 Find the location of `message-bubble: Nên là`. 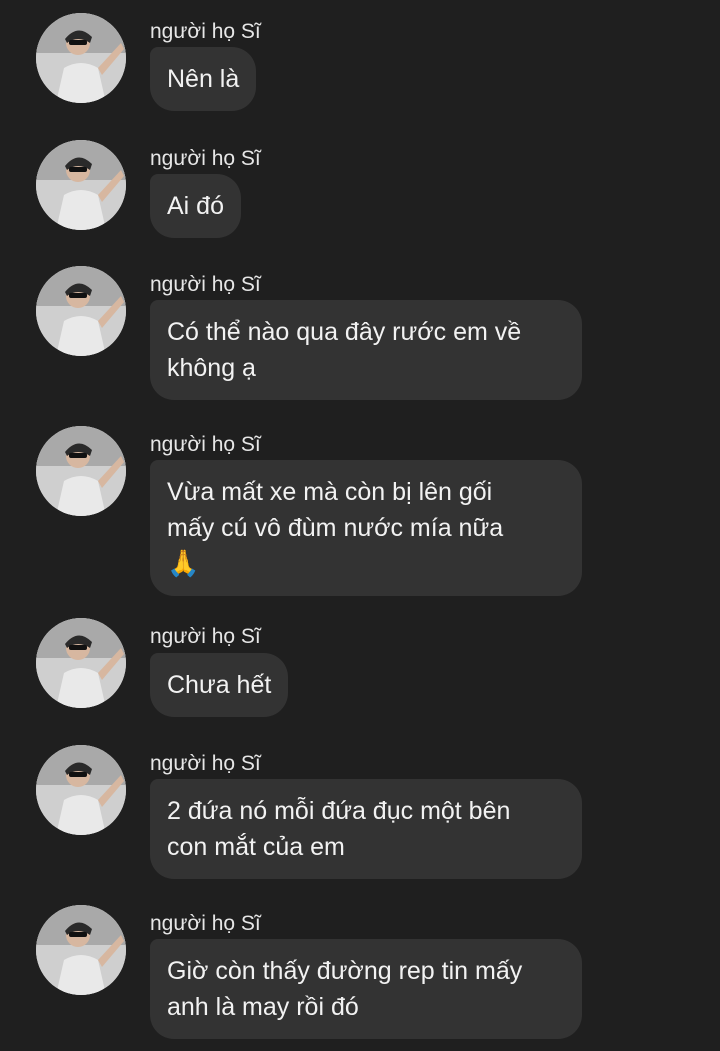

message-bubble: Nên là is located at coordinates (203, 79).